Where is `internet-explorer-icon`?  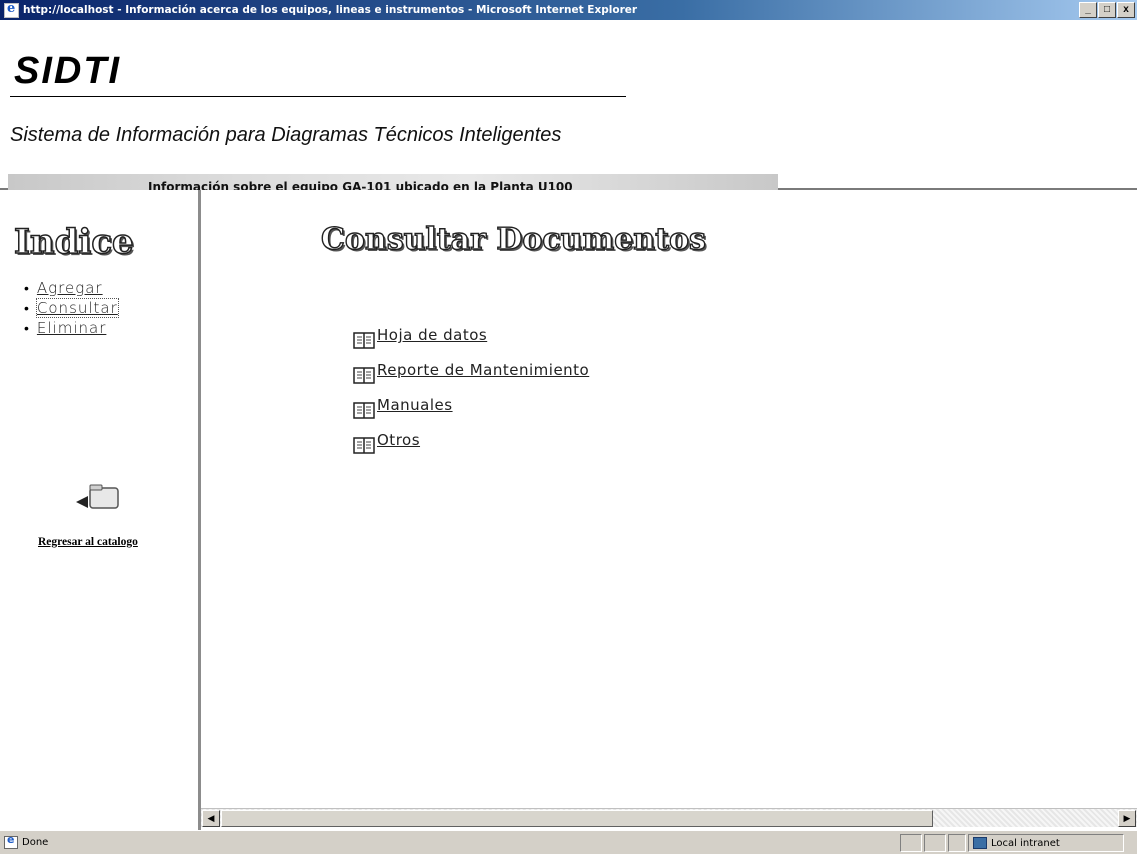 internet-explorer-icon is located at coordinates (11, 9).